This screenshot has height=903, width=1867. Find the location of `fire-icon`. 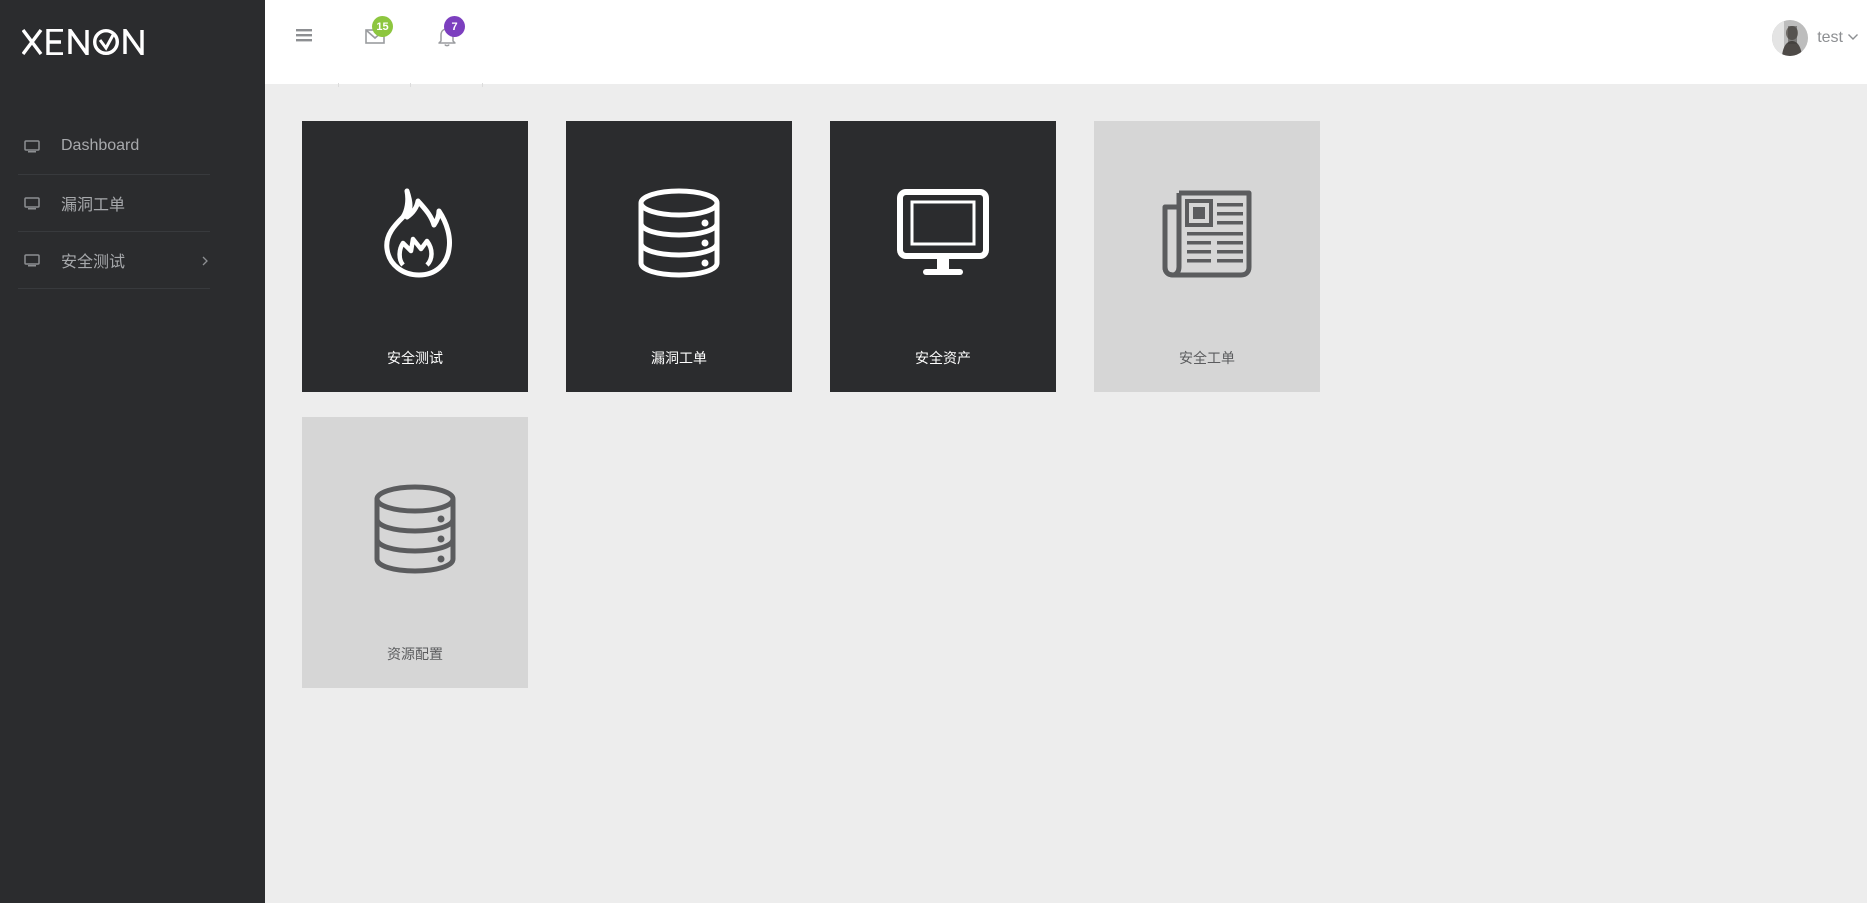

fire-icon is located at coordinates (415, 233).